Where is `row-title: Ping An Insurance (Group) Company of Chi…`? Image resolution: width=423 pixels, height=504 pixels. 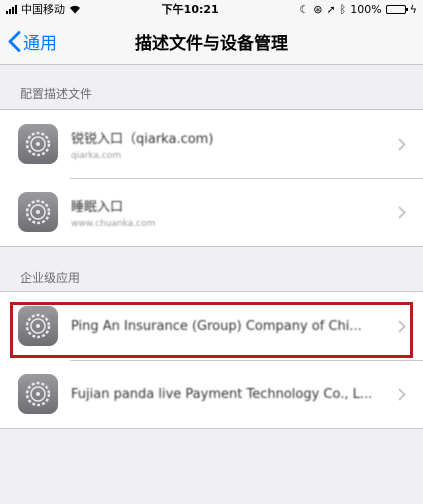 row-title: Ping An Insurance (Group) Company of Chi… is located at coordinates (216, 326).